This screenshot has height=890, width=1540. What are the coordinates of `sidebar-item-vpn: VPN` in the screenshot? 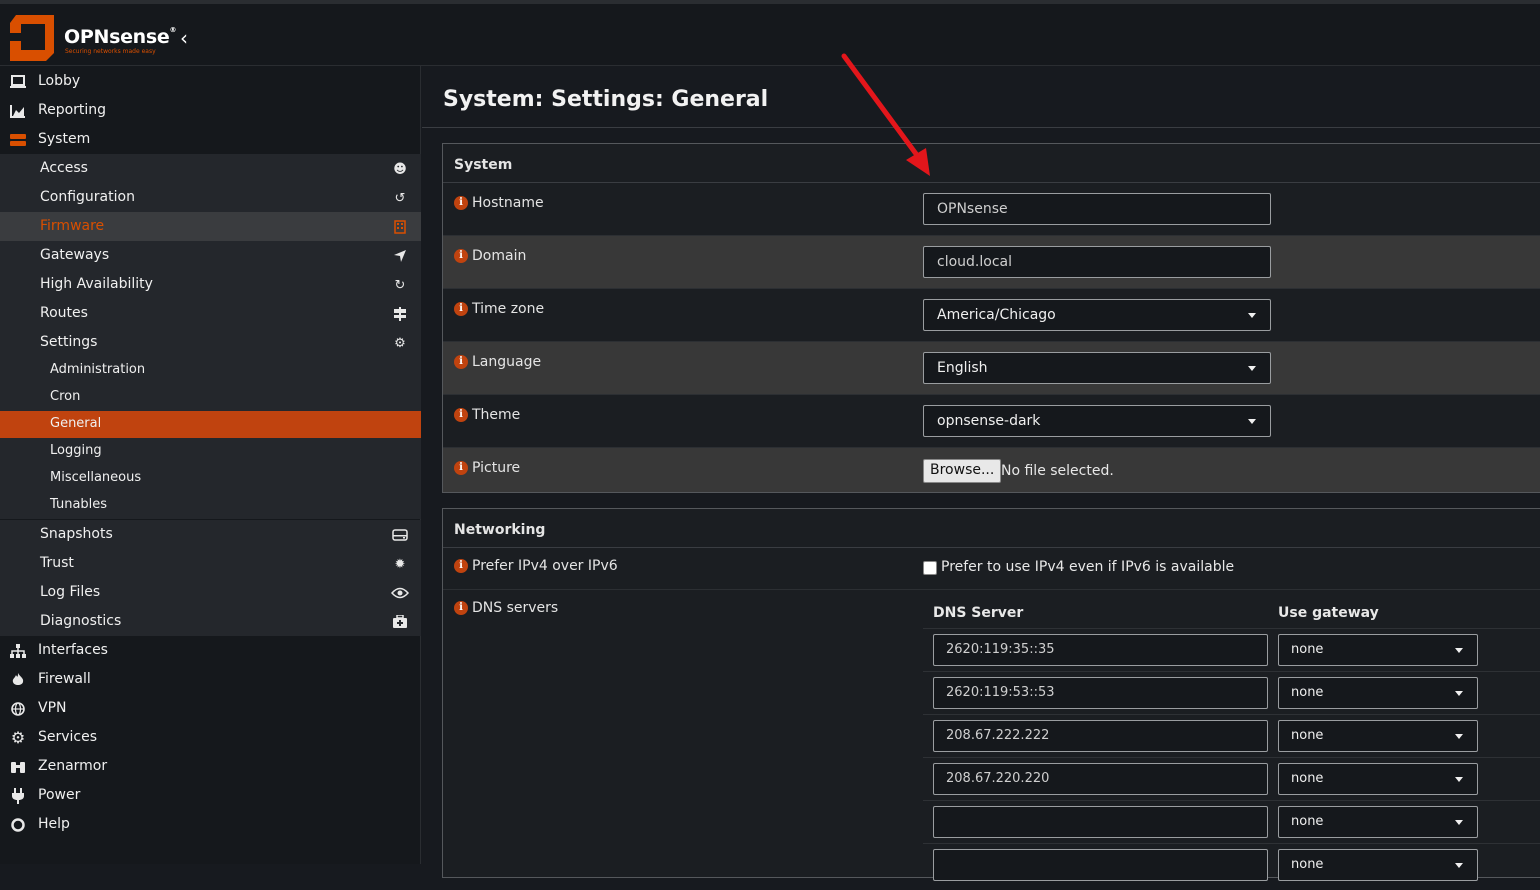 It's located at (210, 708).